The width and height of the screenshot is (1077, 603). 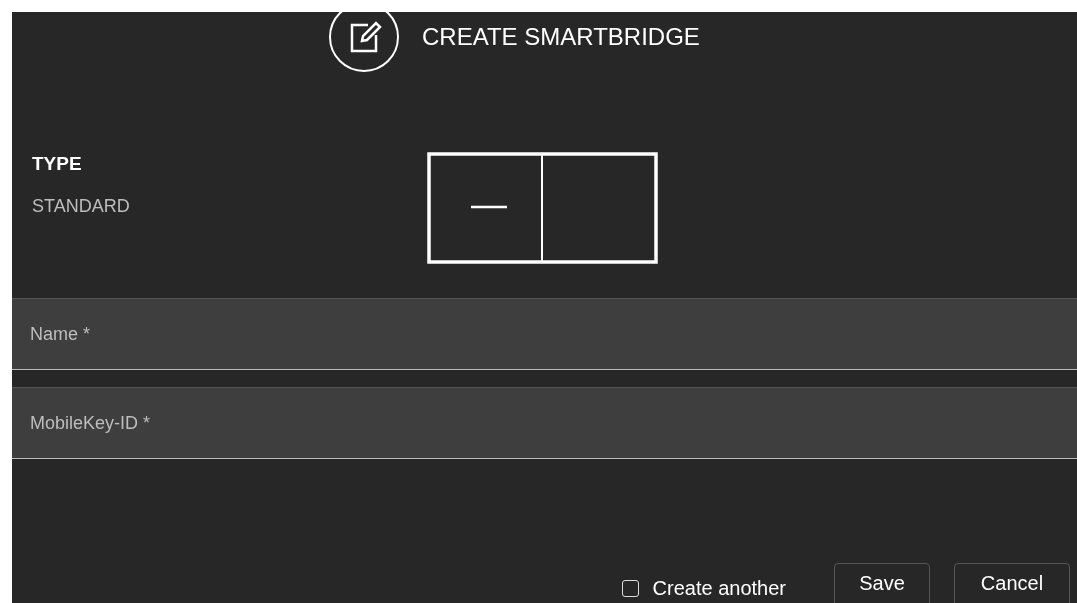 What do you see at coordinates (1012, 583) in the screenshot?
I see `cancel-button: Cancel` at bounding box center [1012, 583].